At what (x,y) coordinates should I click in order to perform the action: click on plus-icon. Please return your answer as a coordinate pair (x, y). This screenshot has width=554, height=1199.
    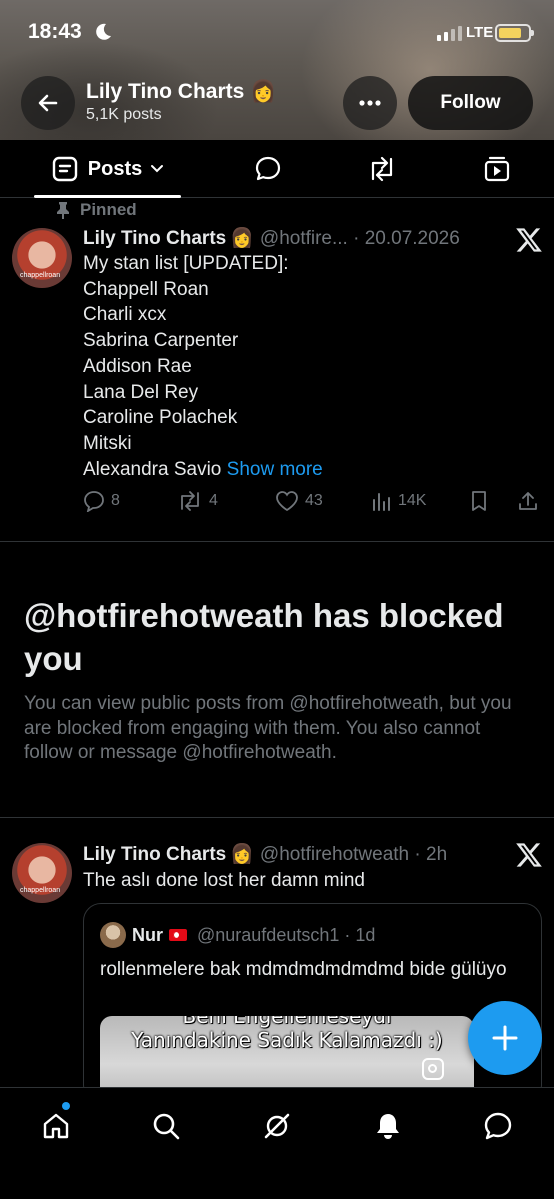
    Looking at the image, I should click on (505, 1038).